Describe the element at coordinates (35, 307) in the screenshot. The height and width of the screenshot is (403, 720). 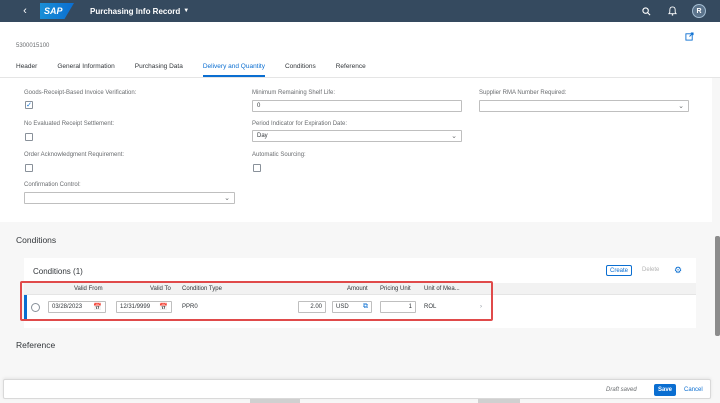
I see `row-select-radio` at that location.